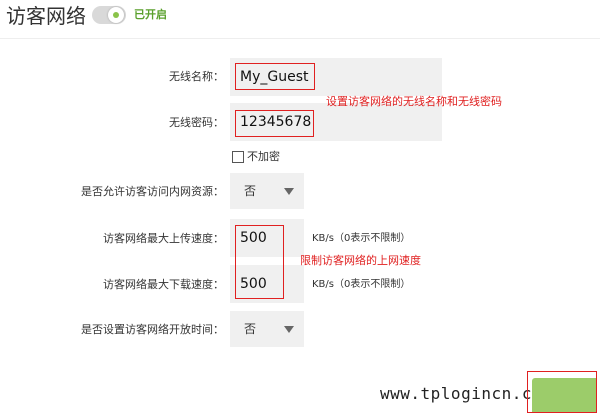 This screenshot has width=600, height=413. Describe the element at coordinates (196, 76) in the screenshot. I see `ssid-label: 无线名称：` at that location.